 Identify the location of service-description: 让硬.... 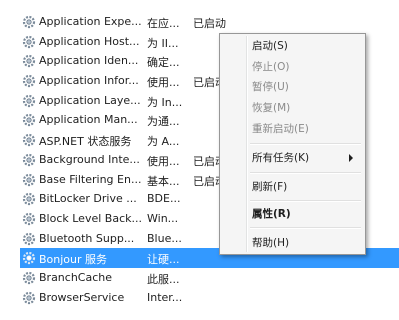
(163, 260).